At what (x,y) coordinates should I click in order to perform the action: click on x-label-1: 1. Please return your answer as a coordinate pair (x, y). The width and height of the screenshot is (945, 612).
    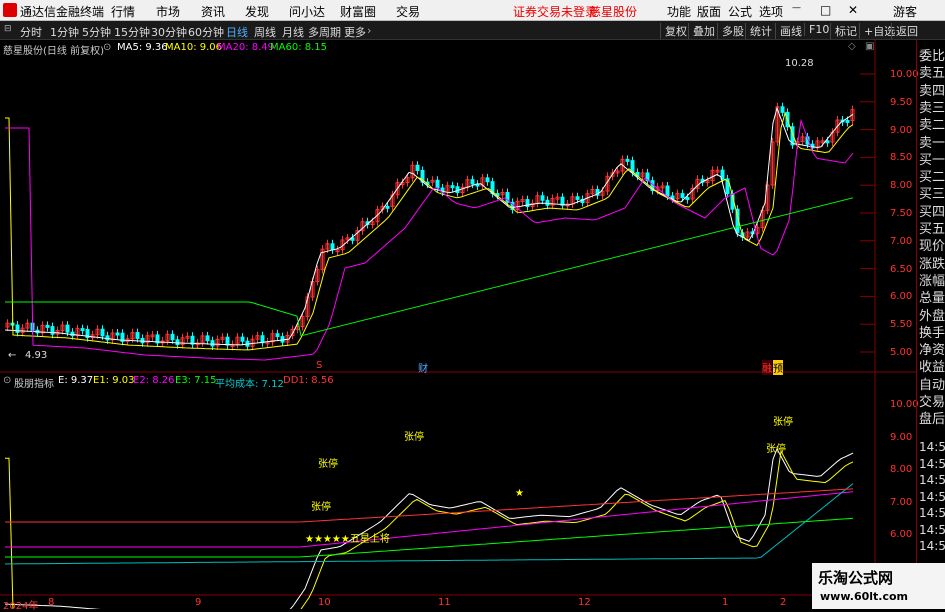
    Looking at the image, I should click on (725, 602).